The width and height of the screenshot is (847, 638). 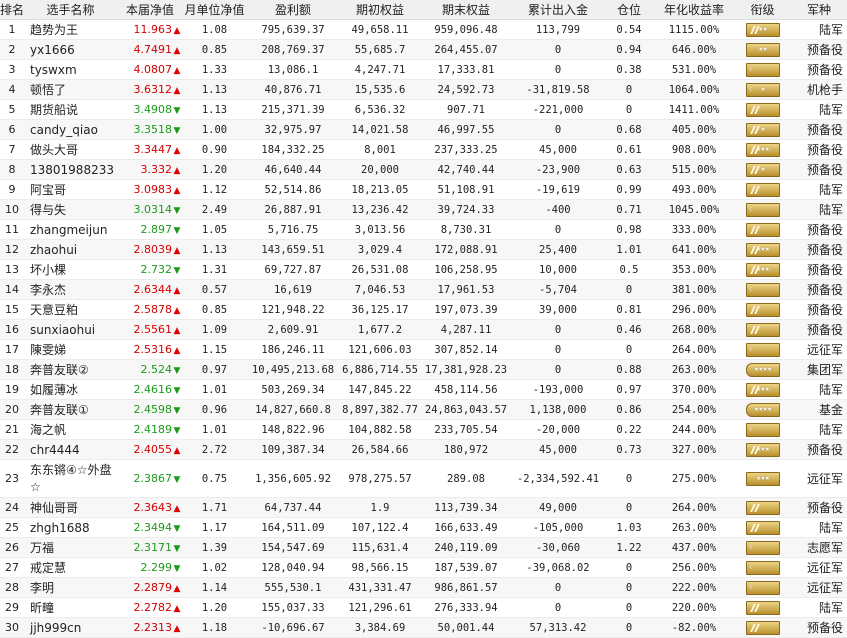 What do you see at coordinates (70, 449) in the screenshot?
I see `player-name-link: chr4444` at bounding box center [70, 449].